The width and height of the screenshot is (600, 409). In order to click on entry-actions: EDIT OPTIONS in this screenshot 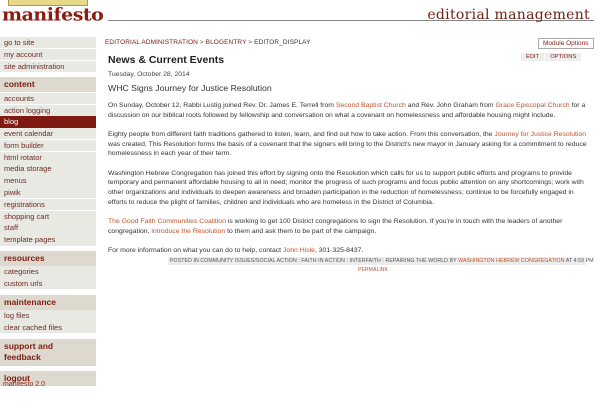, I will do `click(551, 57)`.